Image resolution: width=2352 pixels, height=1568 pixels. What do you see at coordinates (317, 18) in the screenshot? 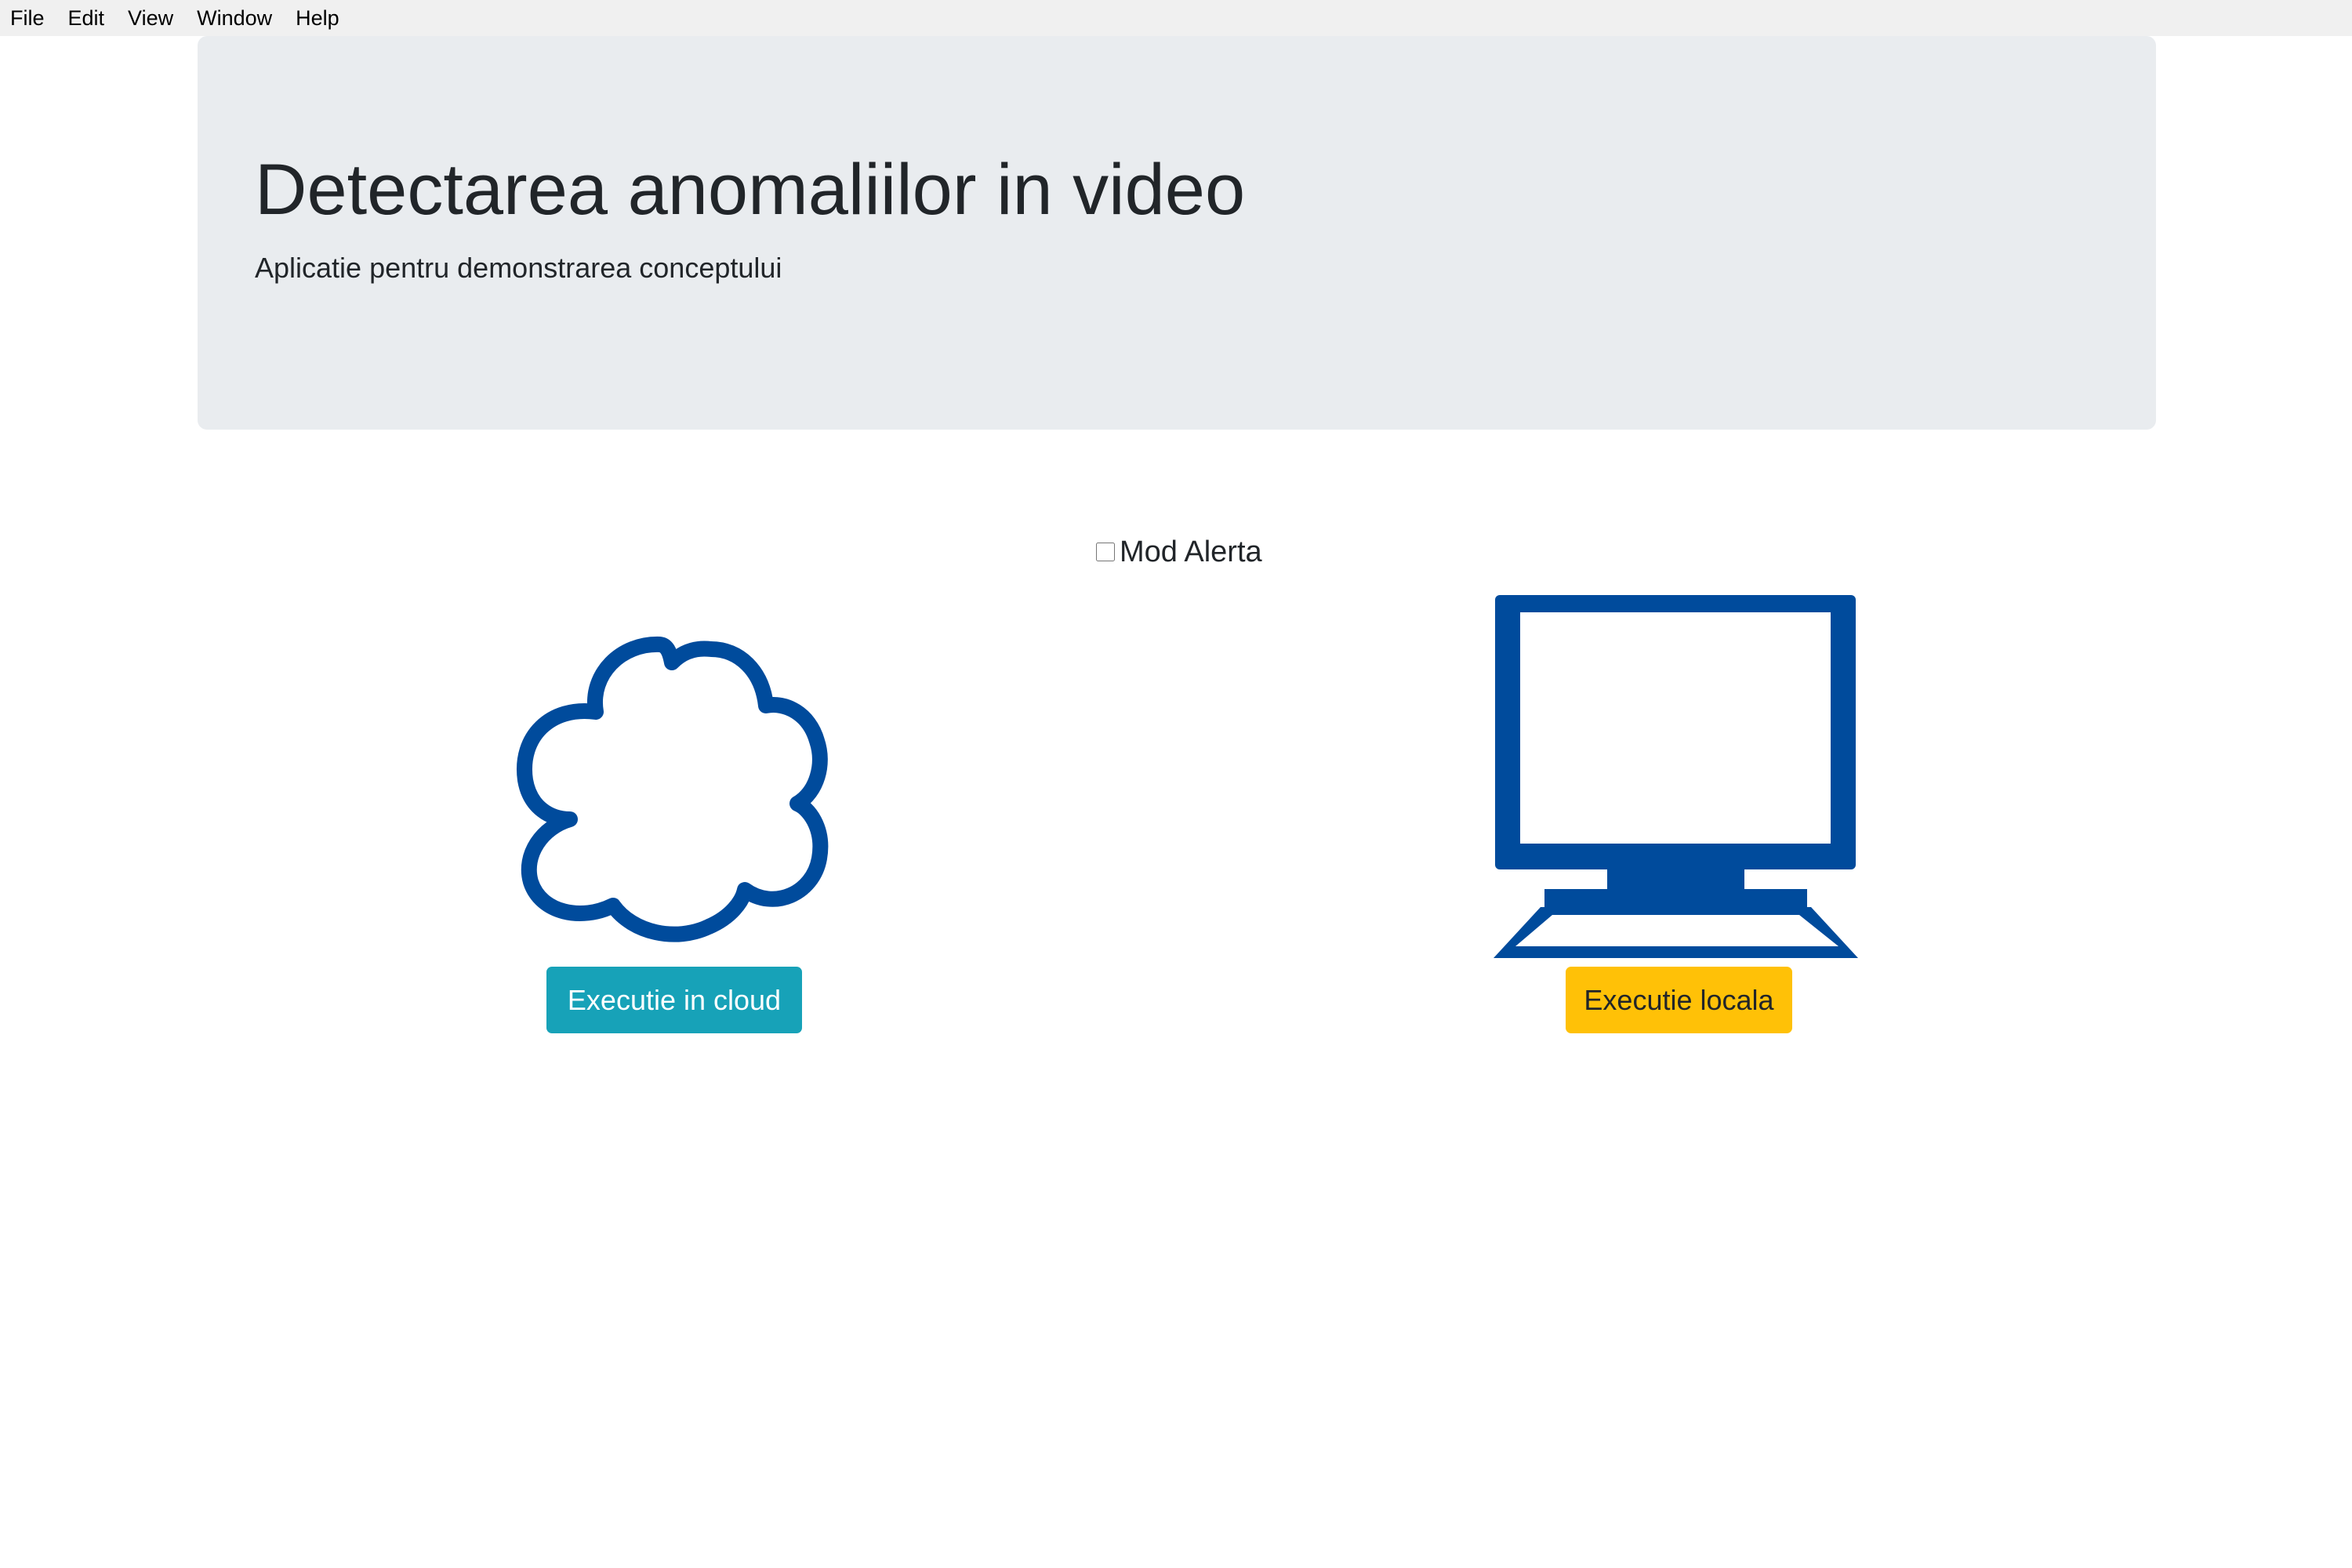
I see `menu-help: Help` at bounding box center [317, 18].